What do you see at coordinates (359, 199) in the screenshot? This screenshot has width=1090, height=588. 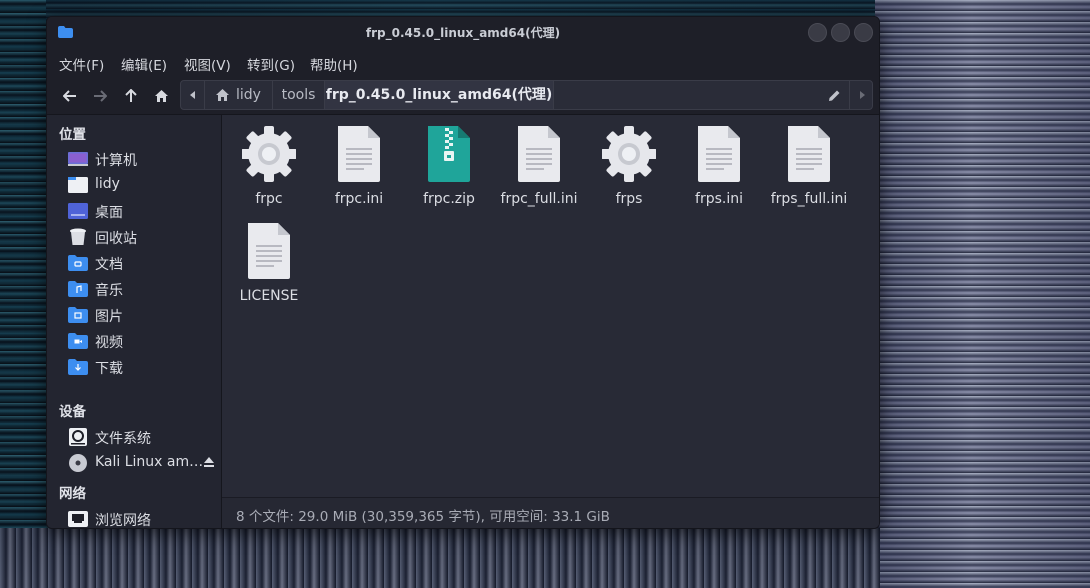 I see `file-name: frpc.ini` at bounding box center [359, 199].